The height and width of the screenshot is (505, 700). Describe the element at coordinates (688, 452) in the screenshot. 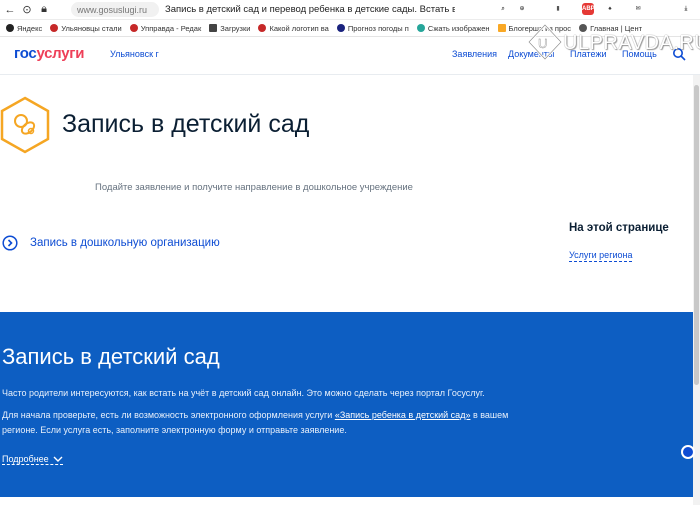

I see `chat-assistant-button` at that location.